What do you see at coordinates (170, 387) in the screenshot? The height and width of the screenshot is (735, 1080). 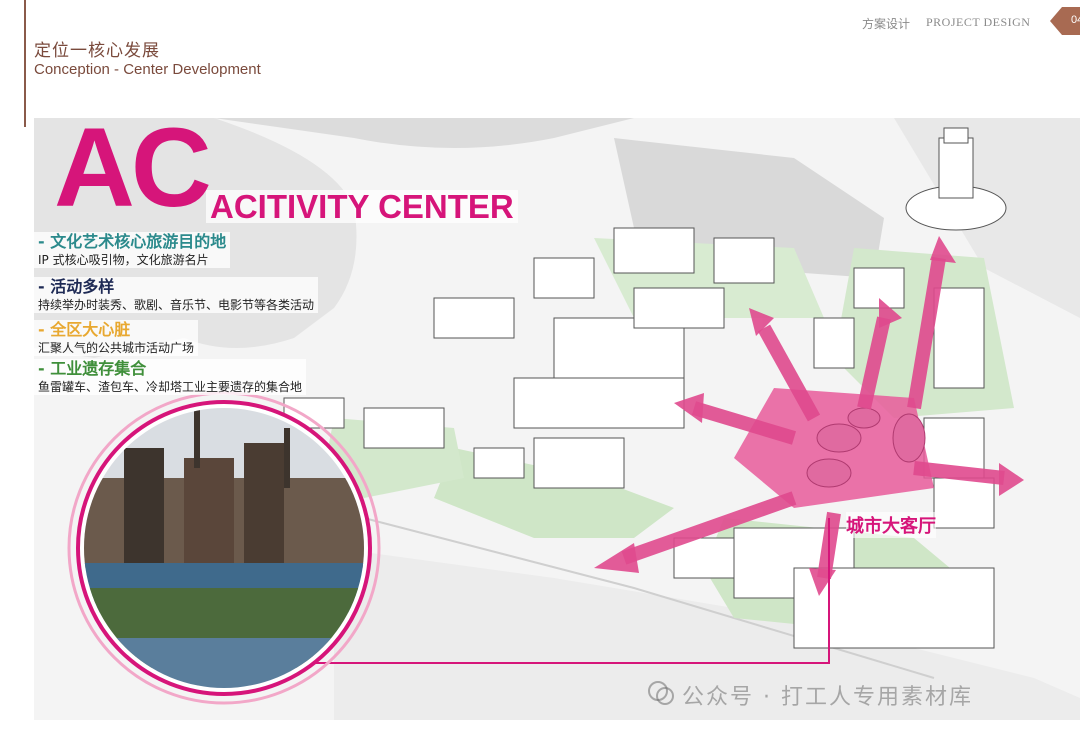 I see `feature-desc: 鱼雷罐车、渣包车、冷却塔工业主要遗存的集合地` at bounding box center [170, 387].